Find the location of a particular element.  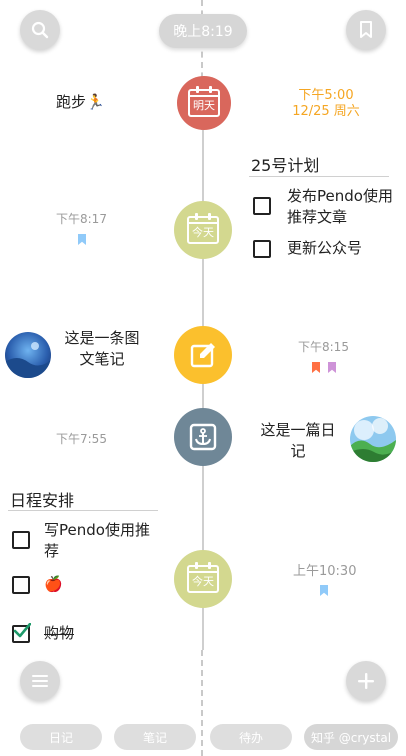

plus-icon is located at coordinates (366, 681).